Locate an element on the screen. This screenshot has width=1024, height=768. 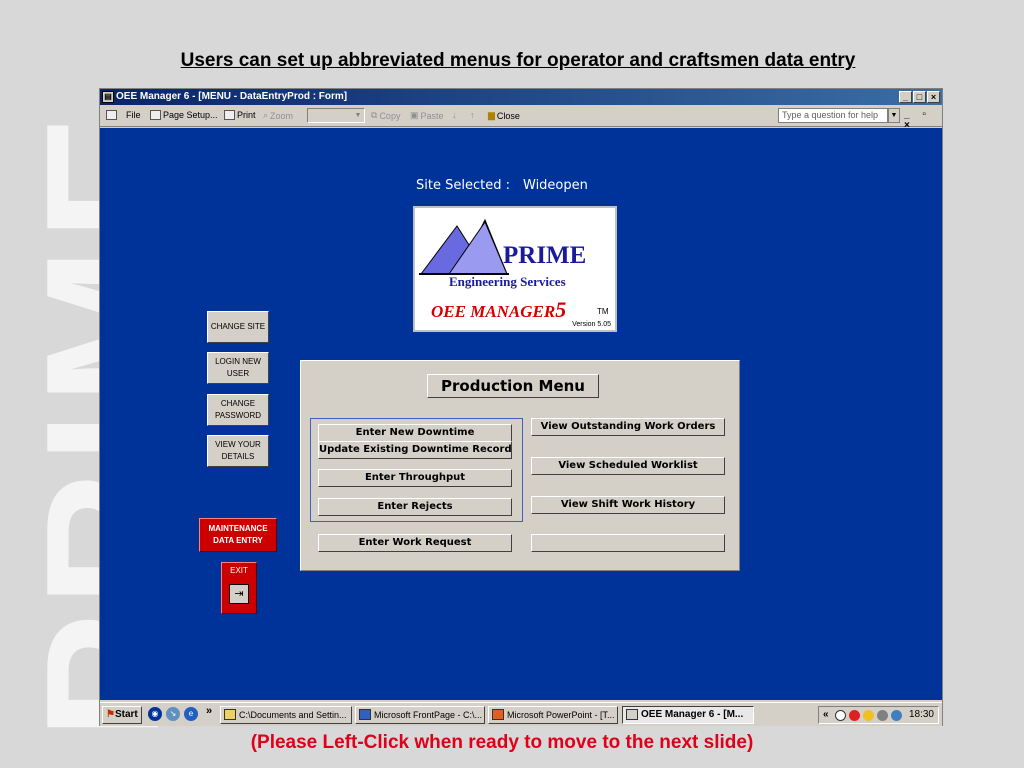
tray-network-icon is located at coordinates (896, 715).